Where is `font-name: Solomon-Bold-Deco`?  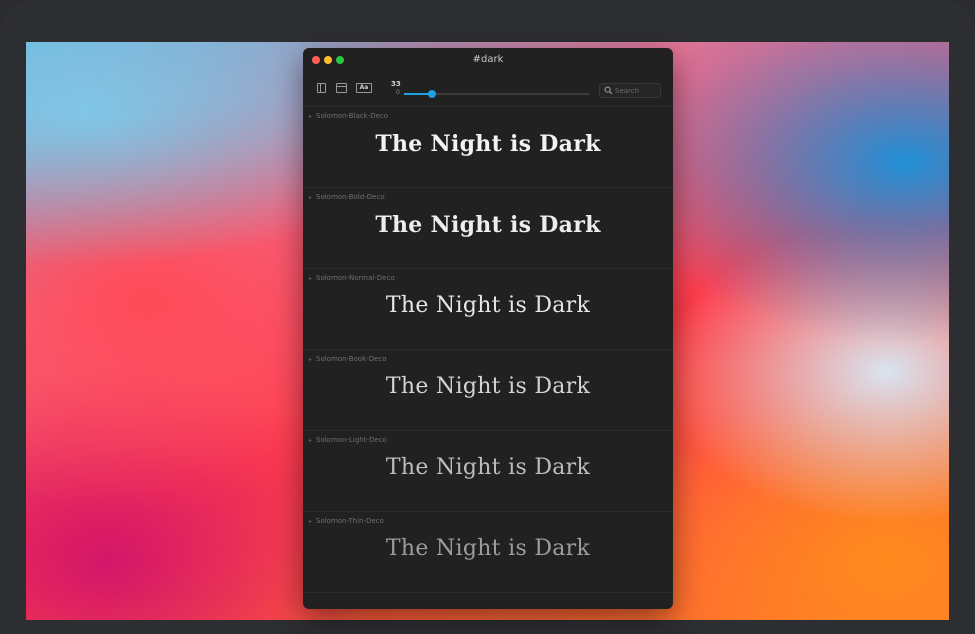 font-name: Solomon-Bold-Deco is located at coordinates (350, 197).